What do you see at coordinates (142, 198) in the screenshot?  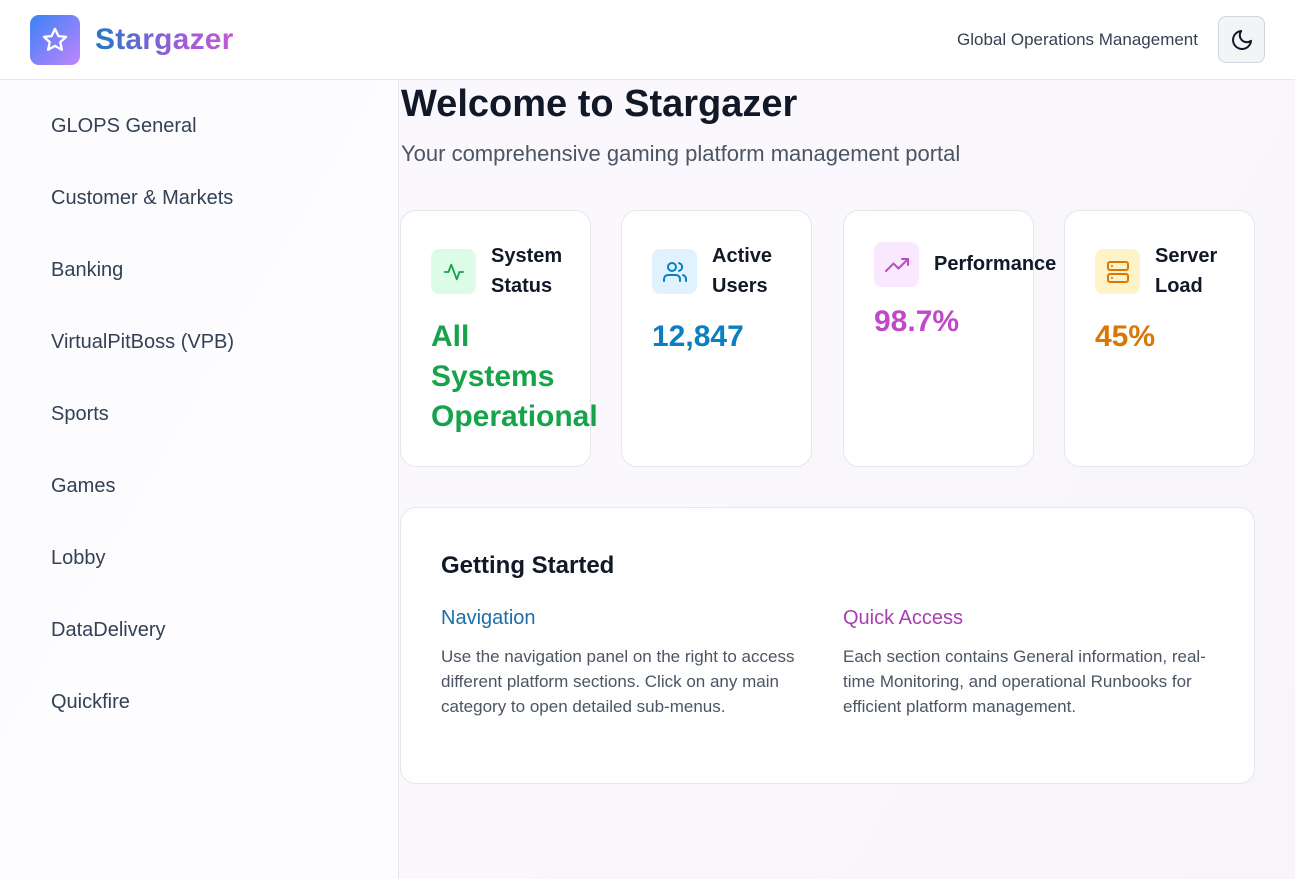 I see `sidebar-item-customer-markets: Customer & Markets` at bounding box center [142, 198].